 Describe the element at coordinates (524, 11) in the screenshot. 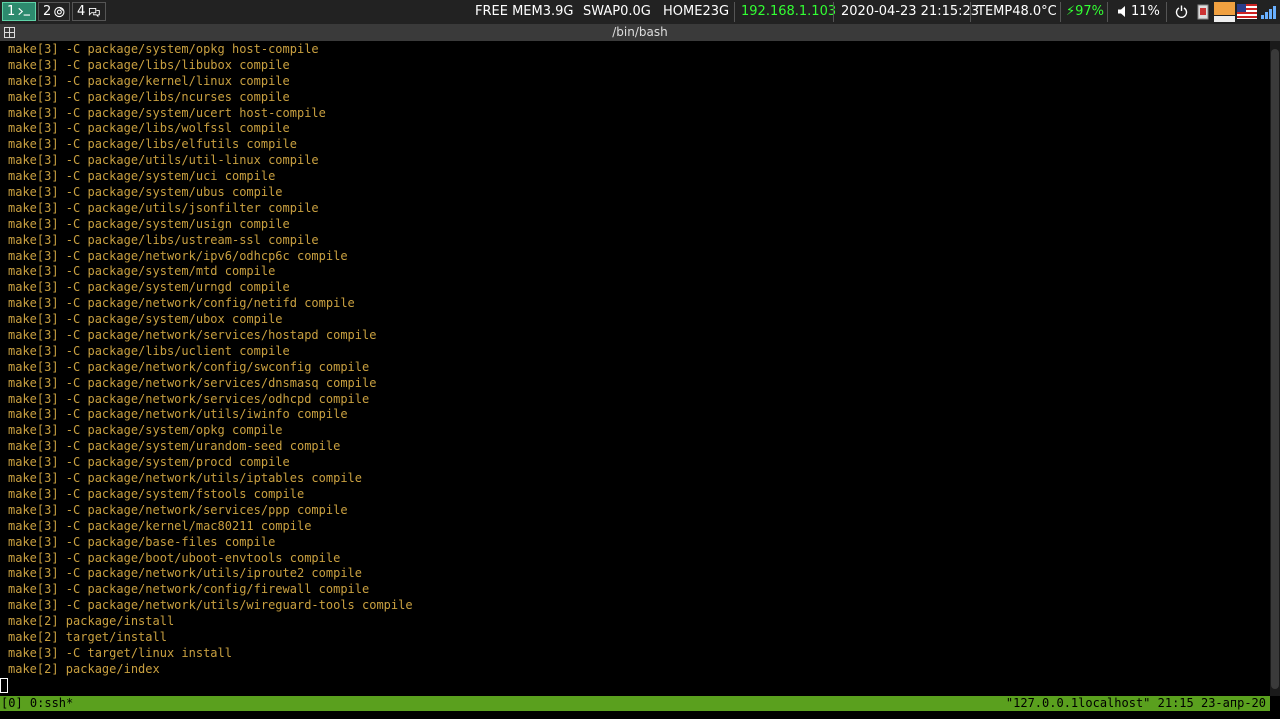

I see `free-mem-indicator: FREE MEM3.9G` at that location.